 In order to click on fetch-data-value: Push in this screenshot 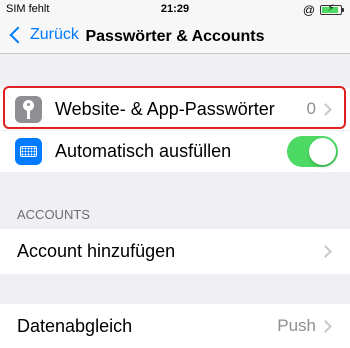, I will do `click(296, 325)`.